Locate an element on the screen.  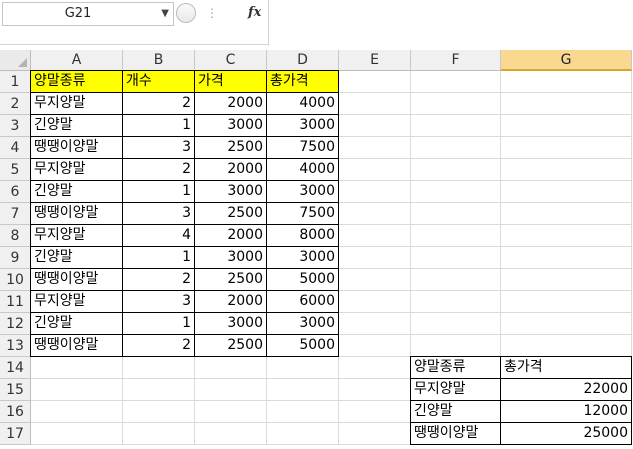
cell-b14 is located at coordinates (159, 368).